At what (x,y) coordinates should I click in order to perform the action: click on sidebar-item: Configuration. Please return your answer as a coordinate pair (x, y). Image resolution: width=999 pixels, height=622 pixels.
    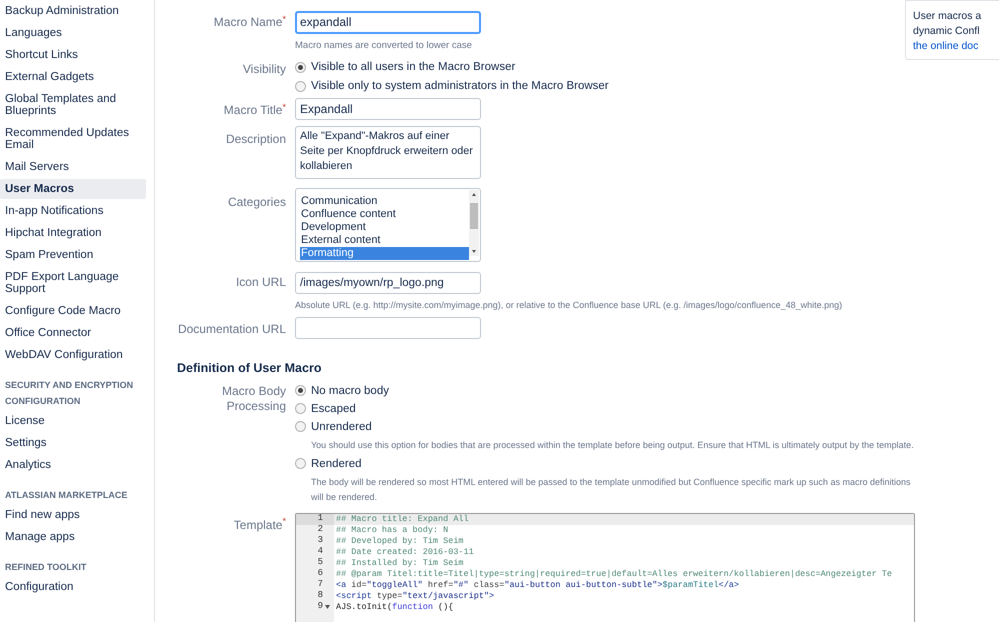
    Looking at the image, I should click on (73, 587).